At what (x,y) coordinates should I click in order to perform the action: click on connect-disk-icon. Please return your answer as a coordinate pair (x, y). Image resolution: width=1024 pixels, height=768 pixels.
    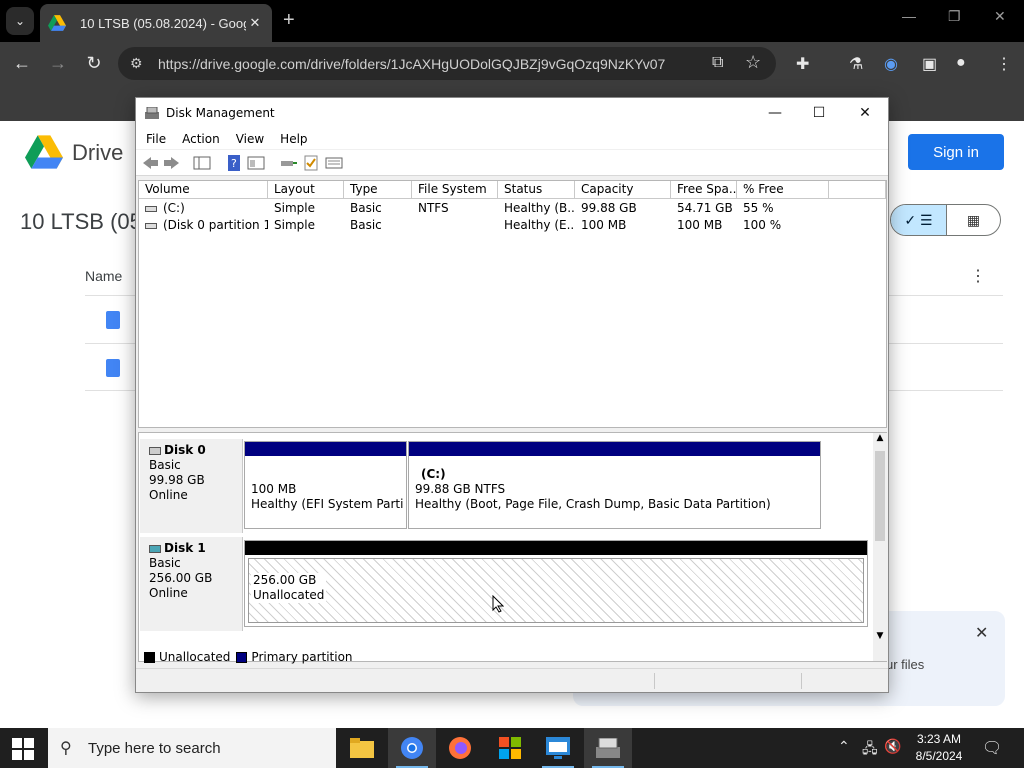
    Looking at the image, I should click on (288, 163).